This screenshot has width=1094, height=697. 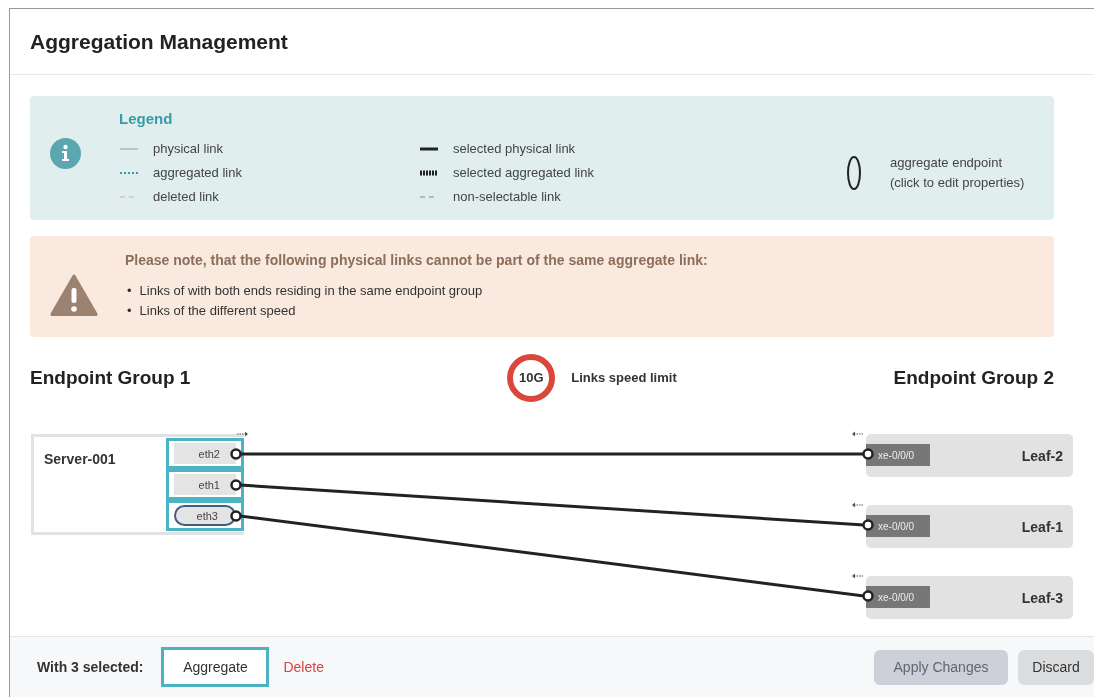 I want to click on page-title: Aggregation Management, so click(x=159, y=42).